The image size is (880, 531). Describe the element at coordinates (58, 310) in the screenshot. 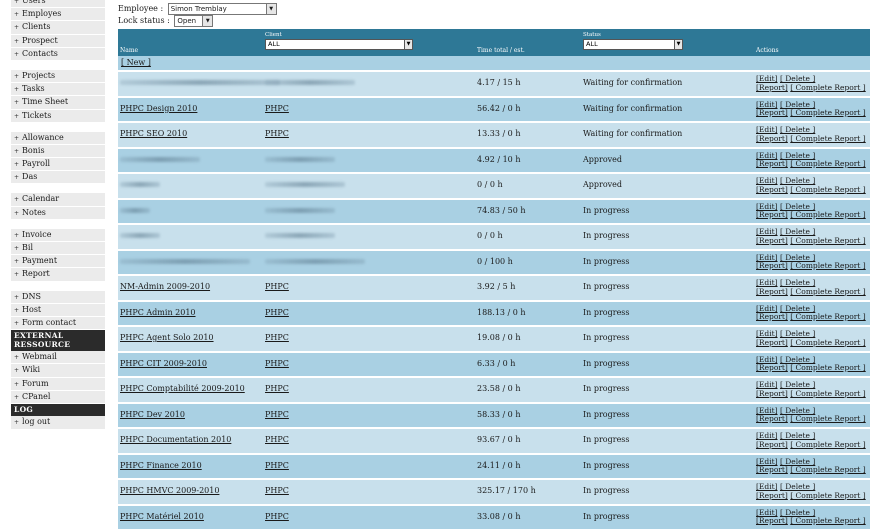

I see `sidebar-item-host: +Host` at that location.